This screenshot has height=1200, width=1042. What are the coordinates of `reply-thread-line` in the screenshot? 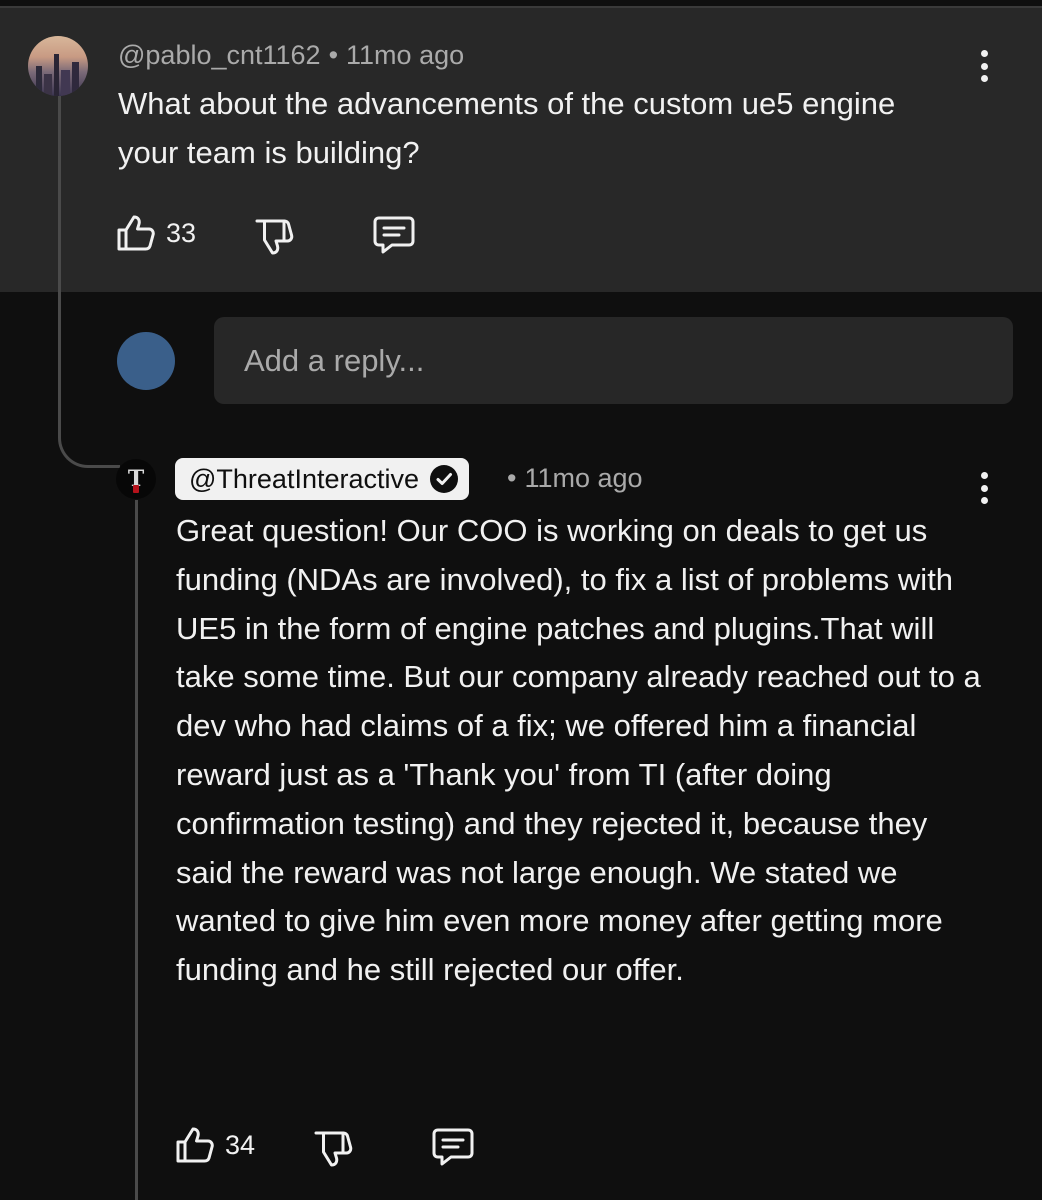 It's located at (136, 850).